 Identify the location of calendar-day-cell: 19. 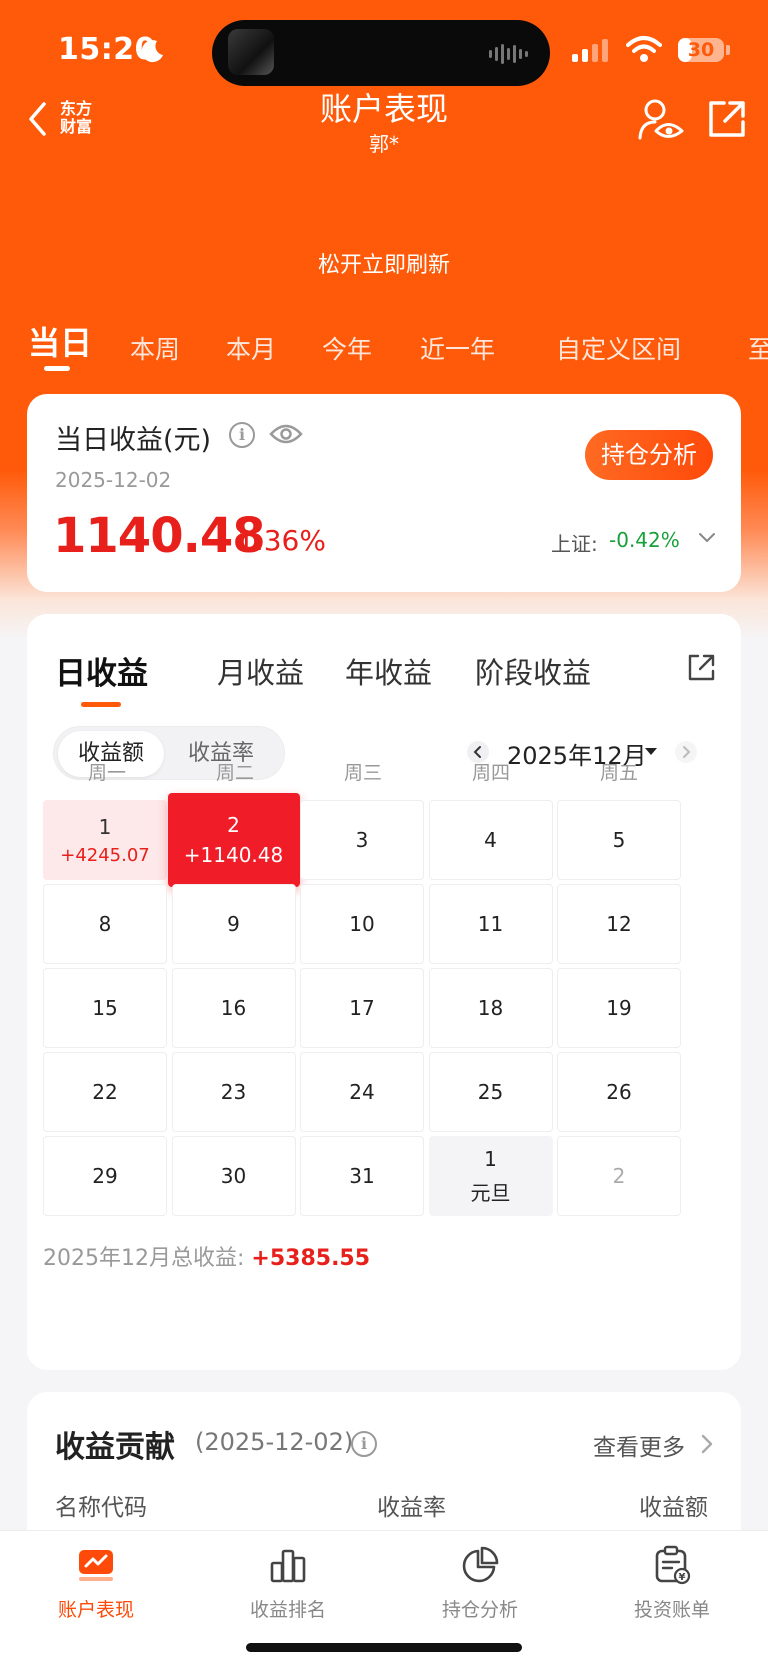
(619, 1008).